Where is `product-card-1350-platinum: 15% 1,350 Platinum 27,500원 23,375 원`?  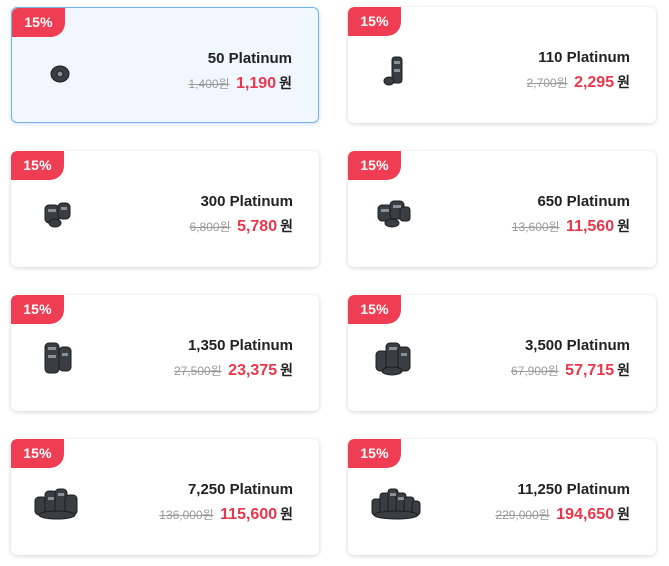 product-card-1350-platinum: 15% 1,350 Platinum 27,500원 23,375 원 is located at coordinates (165, 353).